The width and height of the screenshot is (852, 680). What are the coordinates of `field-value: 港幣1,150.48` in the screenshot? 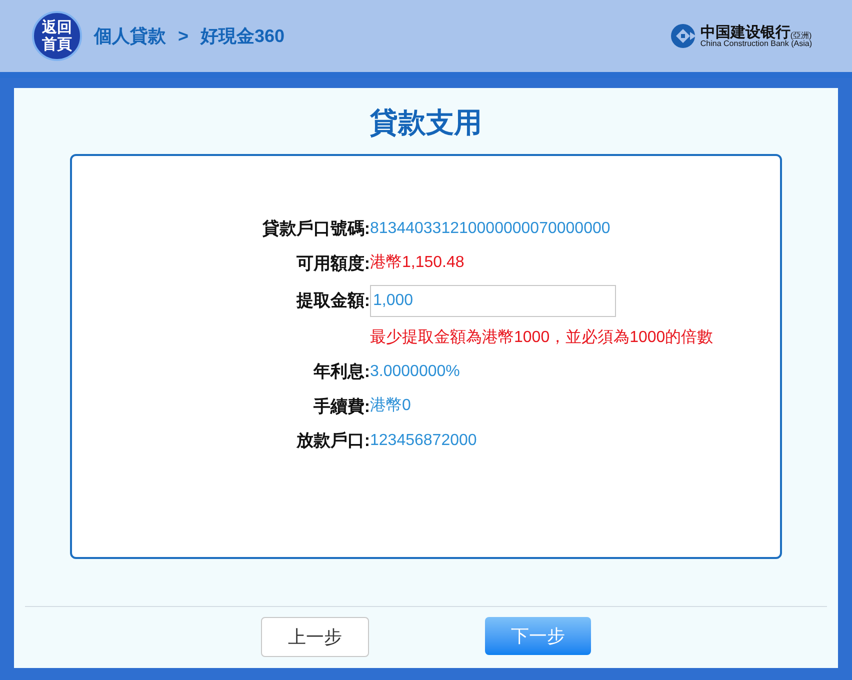 It's located at (417, 263).